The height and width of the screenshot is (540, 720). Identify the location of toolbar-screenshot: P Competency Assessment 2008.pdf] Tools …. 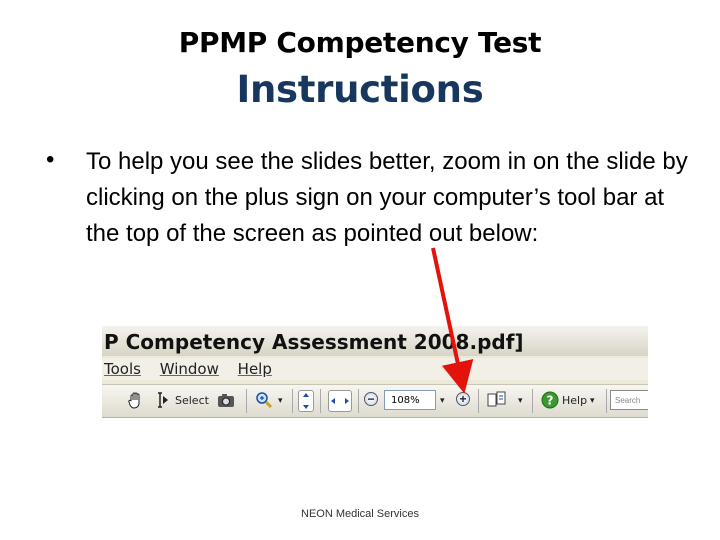
(375, 372).